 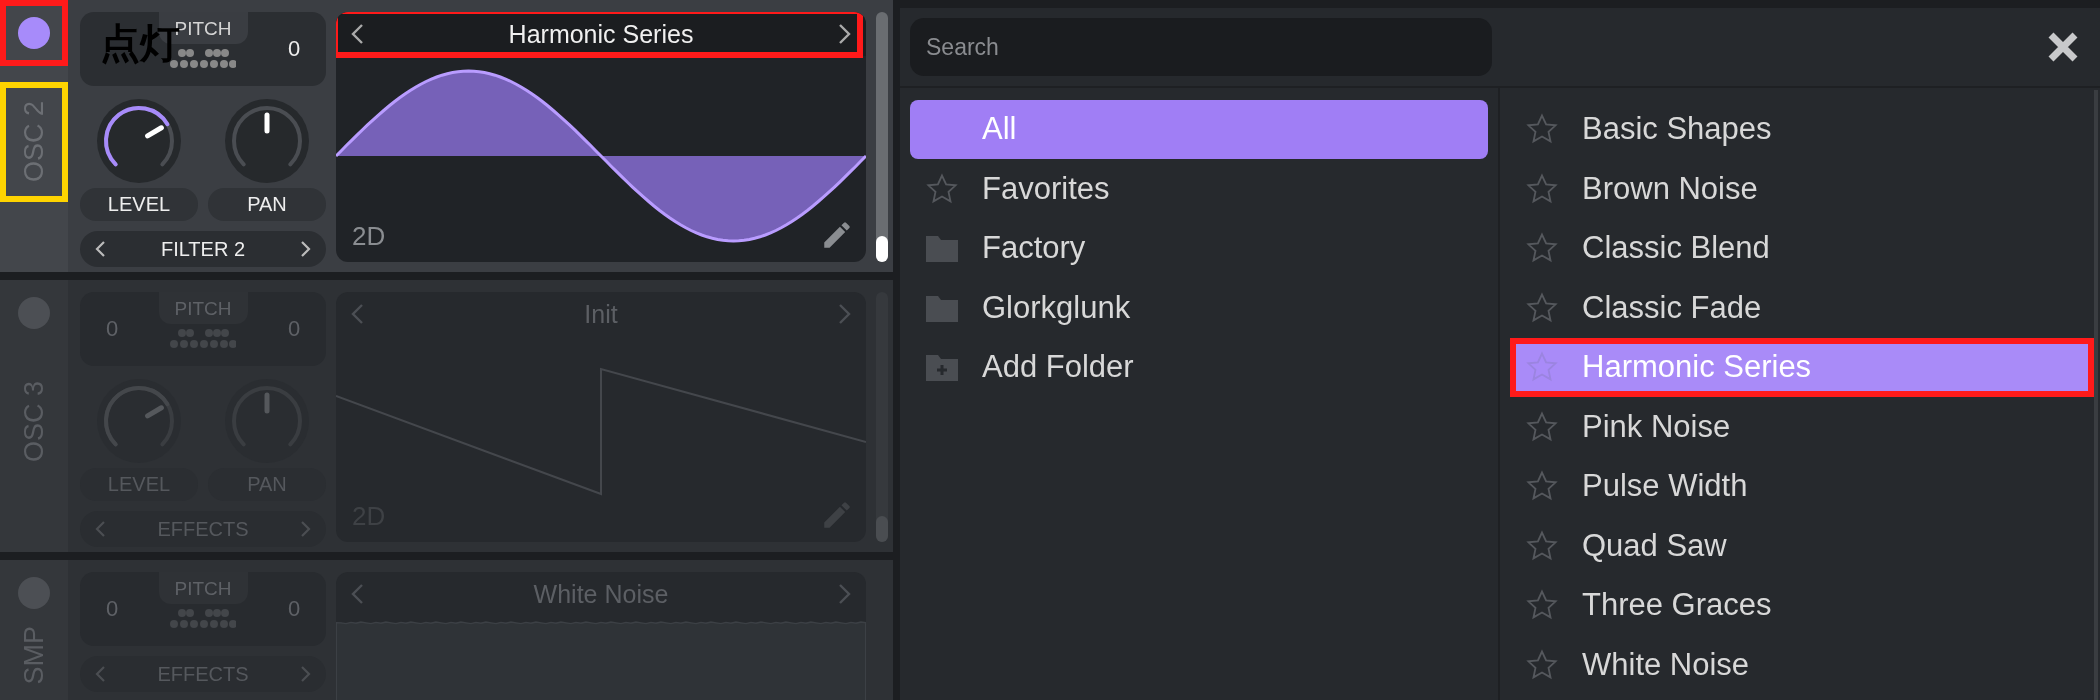 What do you see at coordinates (1802, 188) in the screenshot?
I see `preset-item: Brown Noise` at bounding box center [1802, 188].